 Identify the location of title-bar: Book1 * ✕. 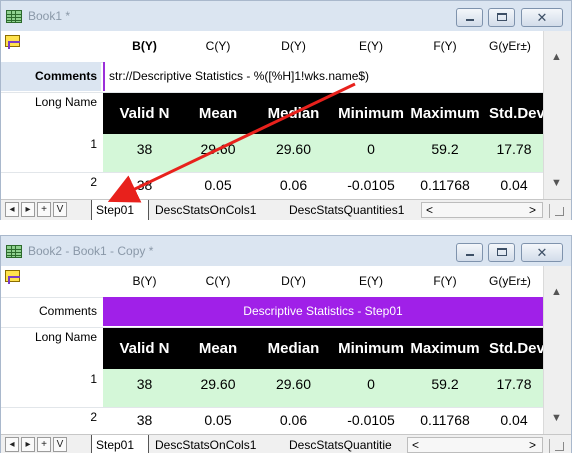
(286, 16).